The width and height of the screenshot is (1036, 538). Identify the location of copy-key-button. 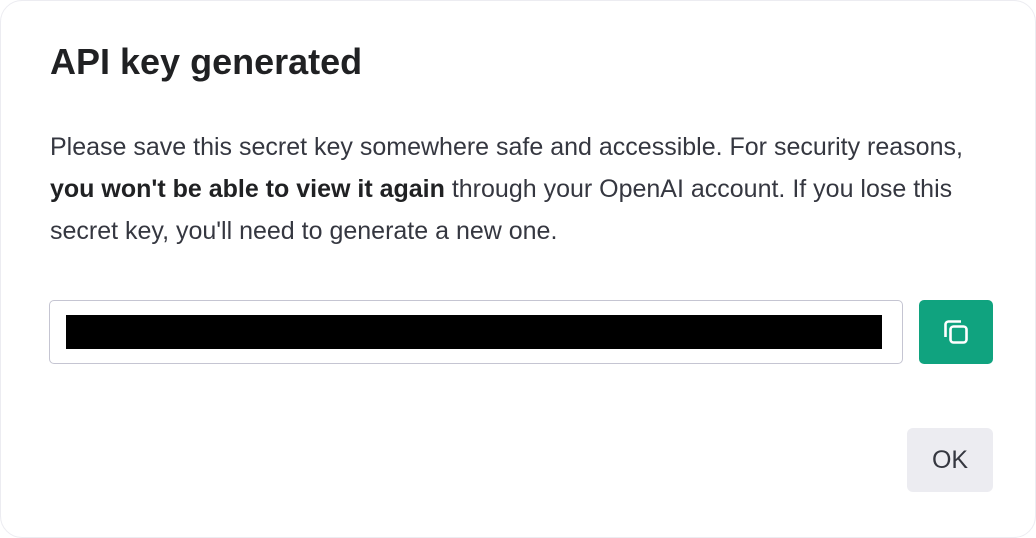
(956, 332).